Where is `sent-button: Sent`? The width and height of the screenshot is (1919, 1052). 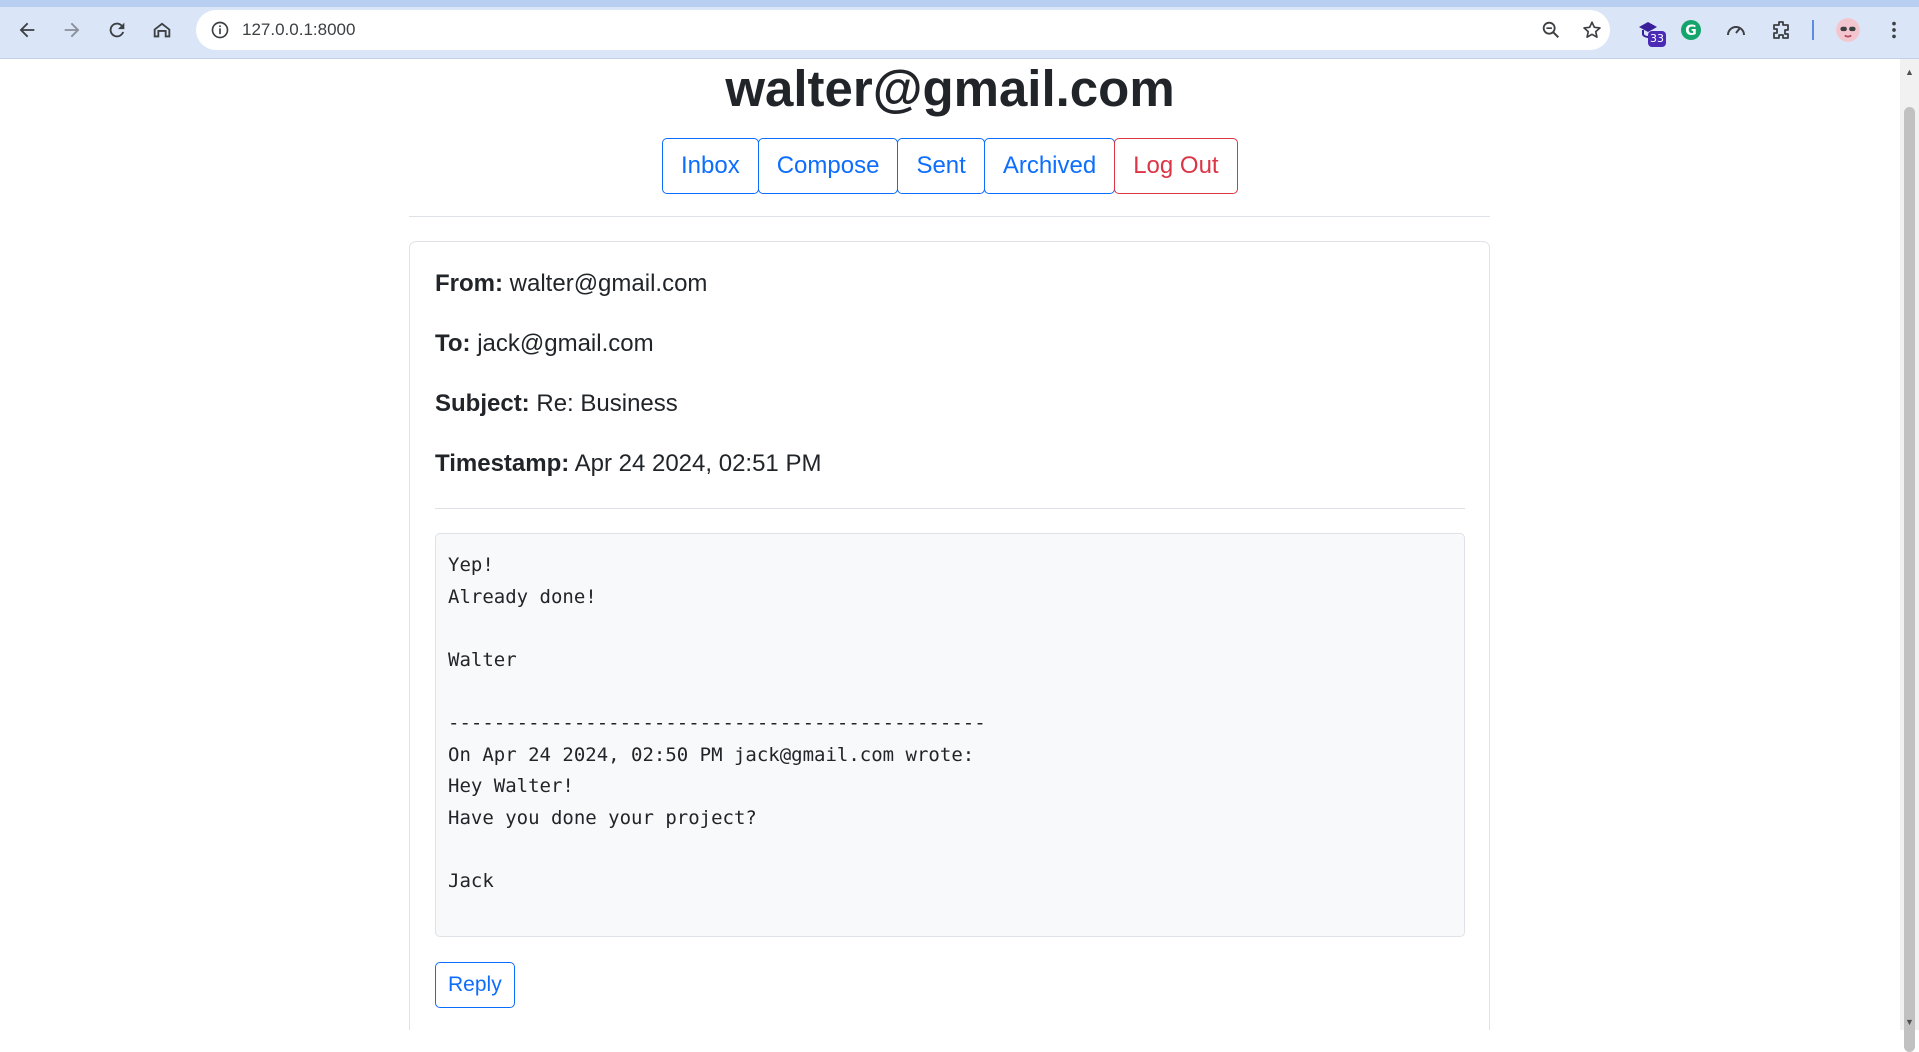
sent-button: Sent is located at coordinates (941, 166).